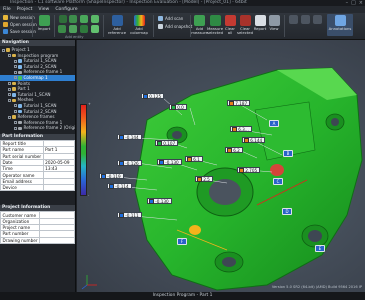 Image resolution: width=365 pixels, height=300 pixels. What do you see at coordinates (37, 128) in the screenshot?
I see `tree-item: Reference frame 2 (Origin)` at bounding box center [37, 128].